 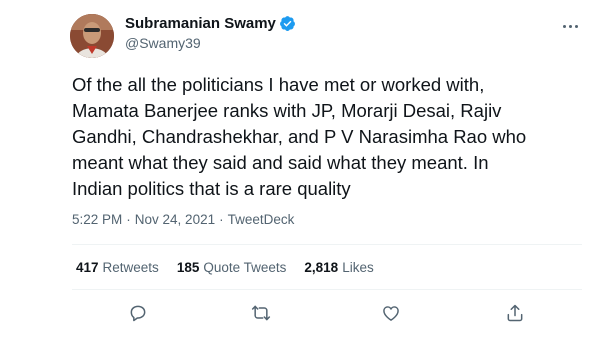 I want to click on retweet-icon, so click(x=261, y=313).